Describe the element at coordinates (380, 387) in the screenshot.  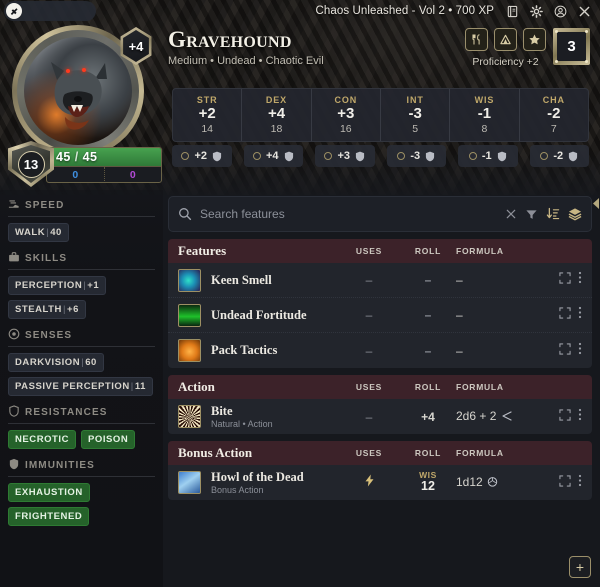
I see `section-header: Action USES ROLL FORMULA` at that location.